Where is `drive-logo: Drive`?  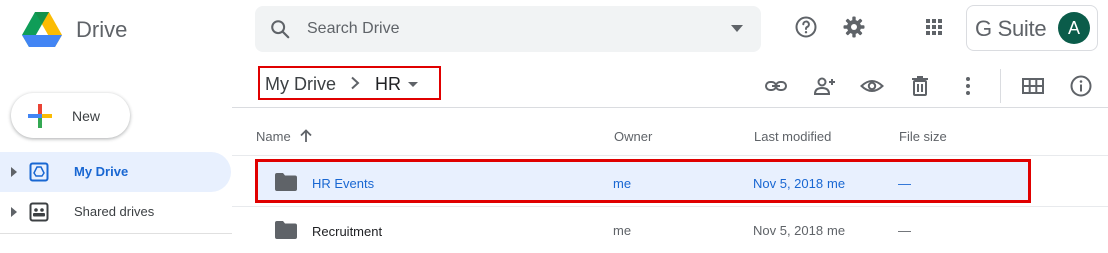
drive-logo: Drive is located at coordinates (82, 30).